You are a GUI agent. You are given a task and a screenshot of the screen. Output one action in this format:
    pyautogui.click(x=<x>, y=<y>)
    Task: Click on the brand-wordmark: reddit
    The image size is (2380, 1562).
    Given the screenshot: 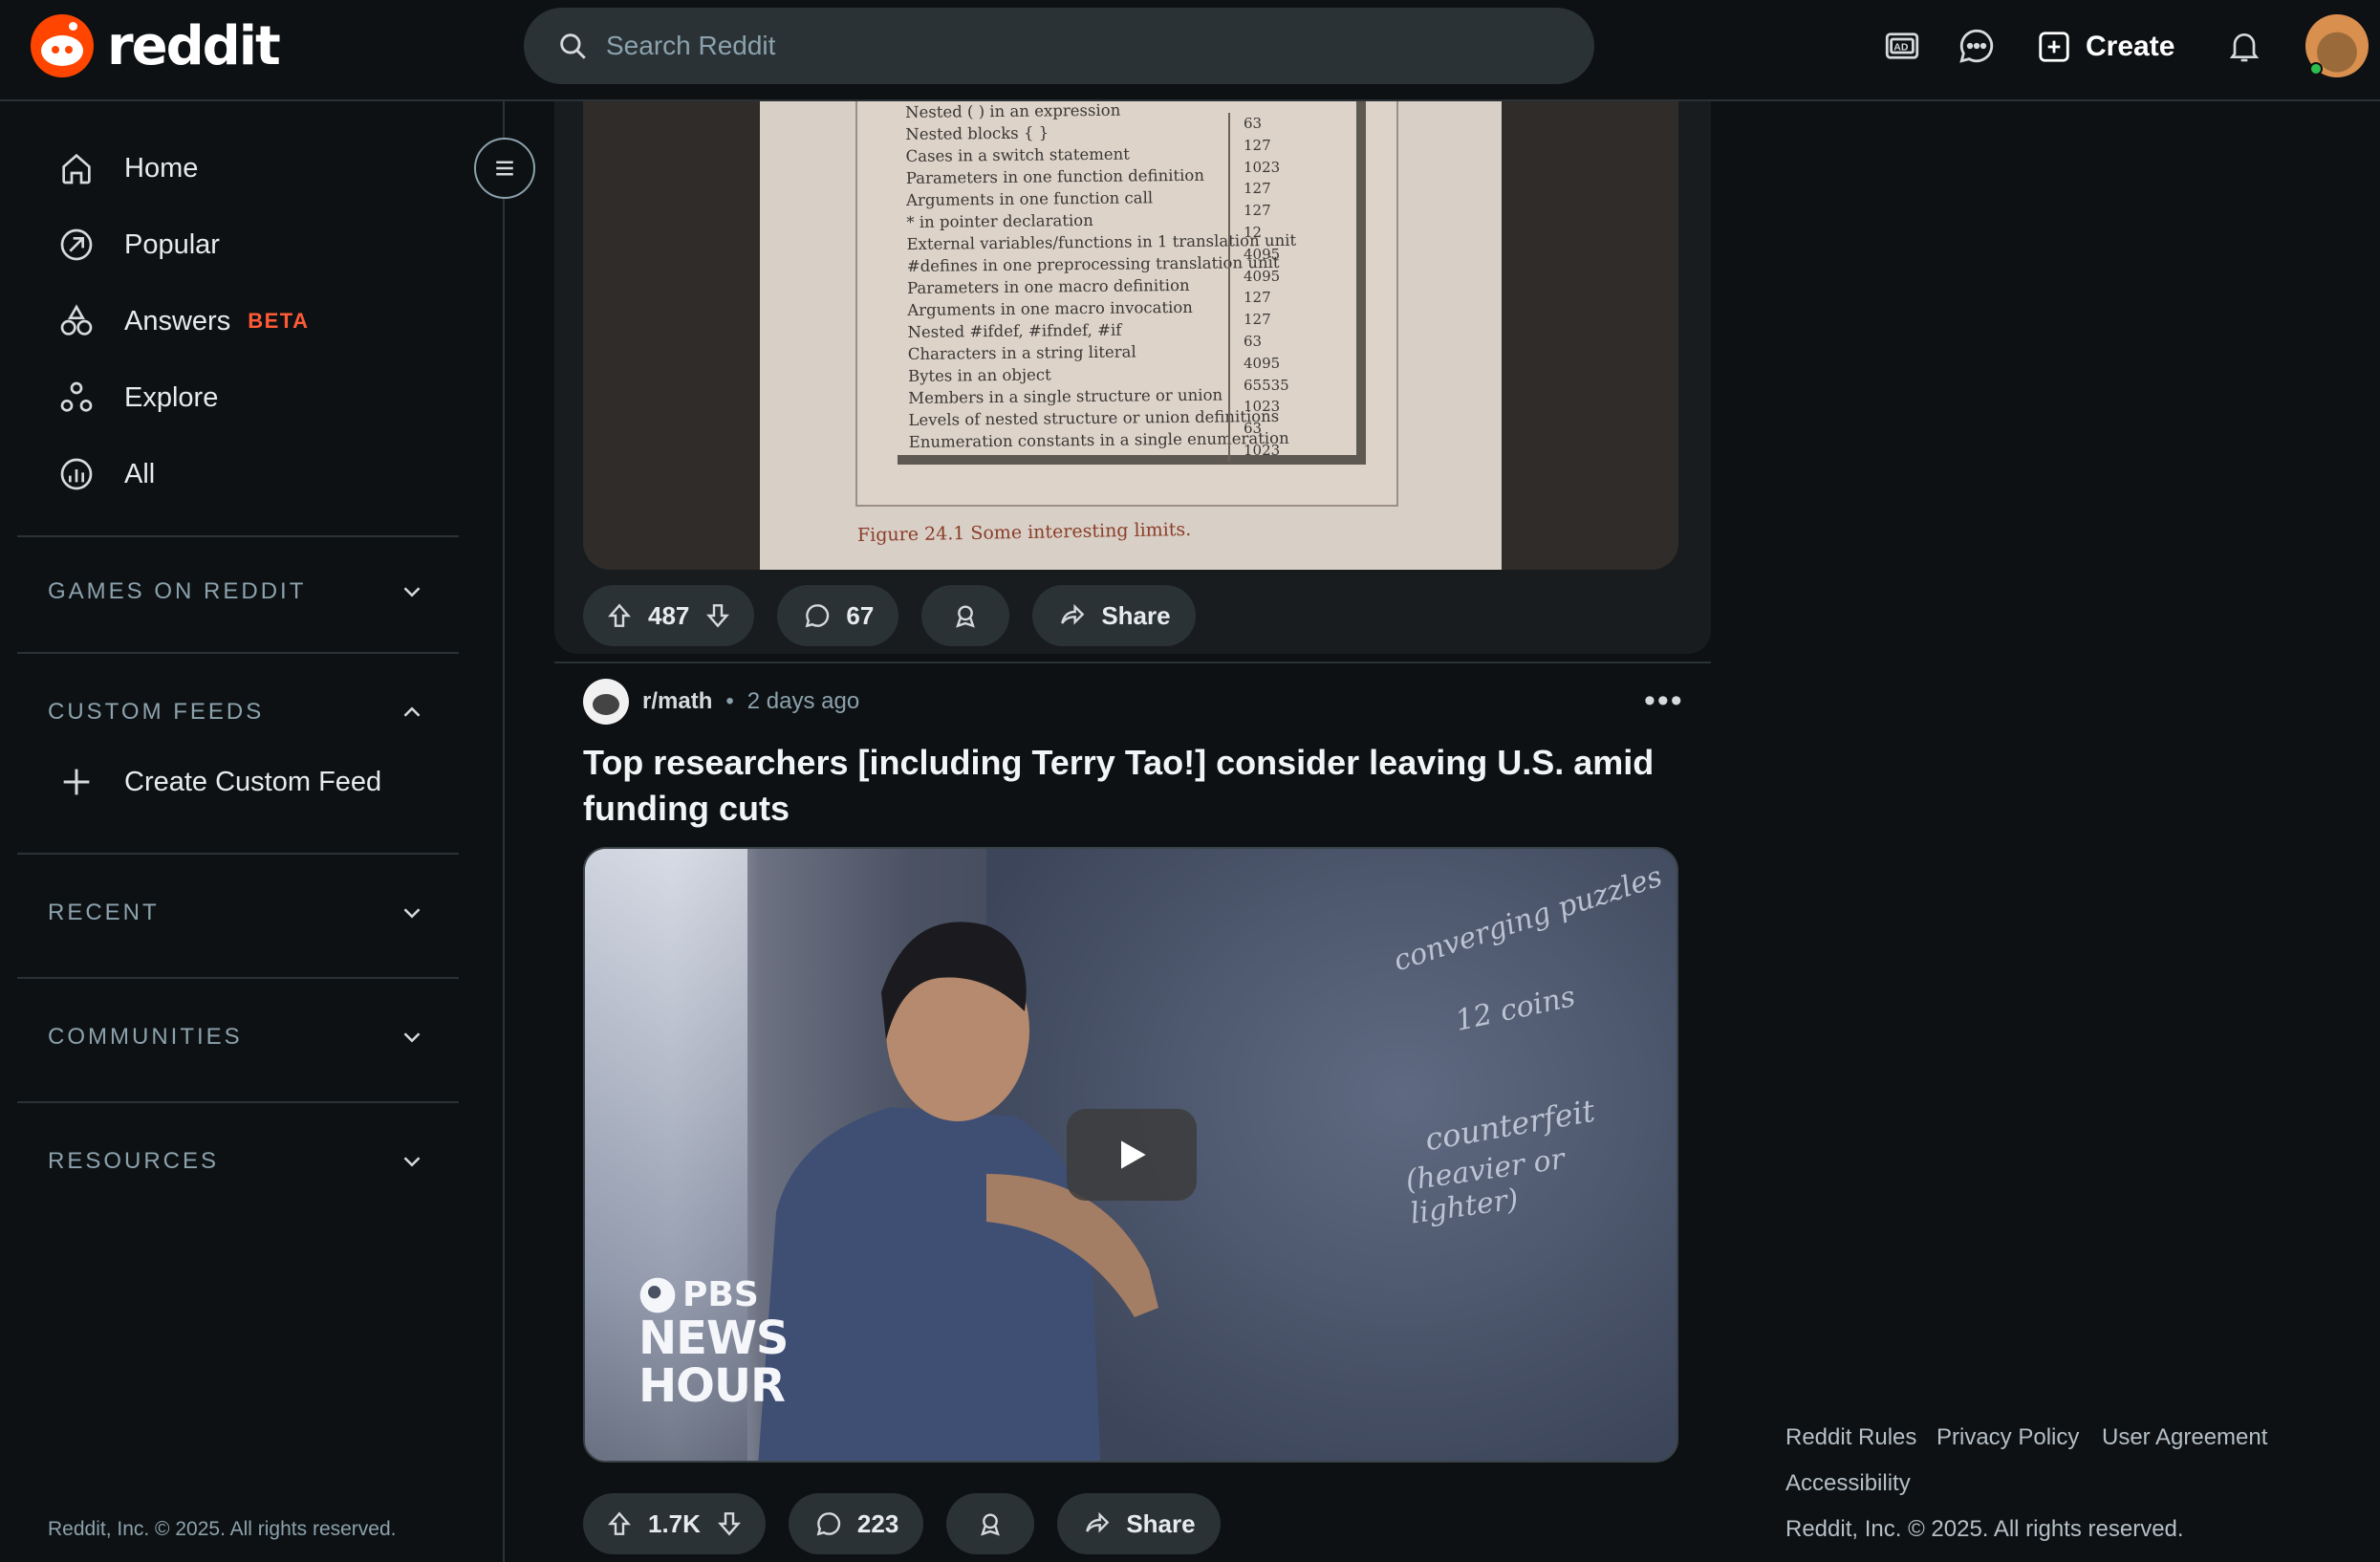 What is the action you would take?
    pyautogui.click(x=194, y=45)
    